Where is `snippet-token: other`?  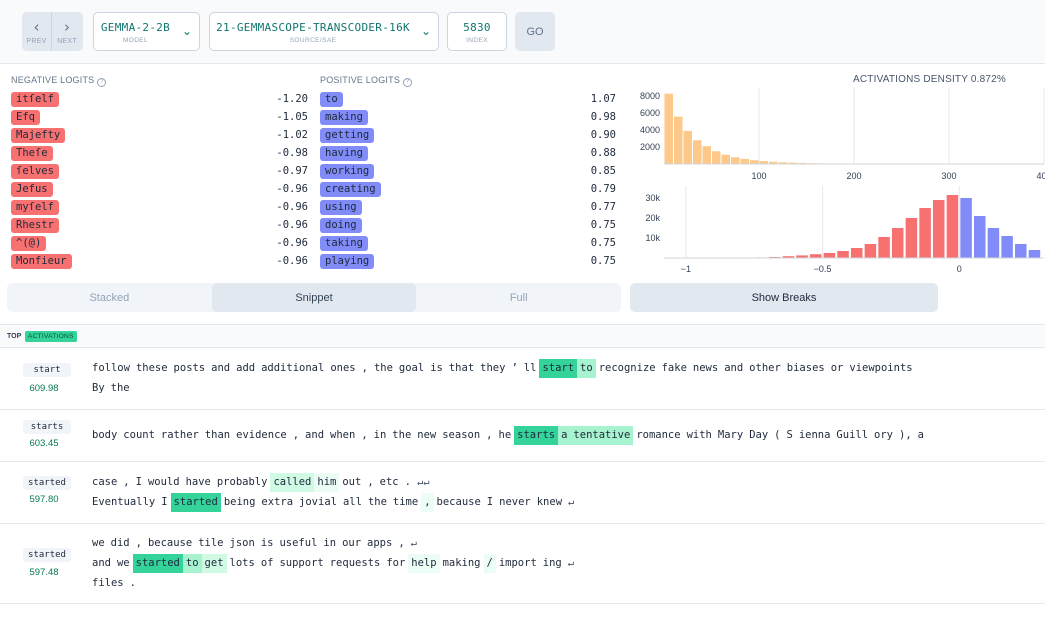
snippet-token: other is located at coordinates (765, 368).